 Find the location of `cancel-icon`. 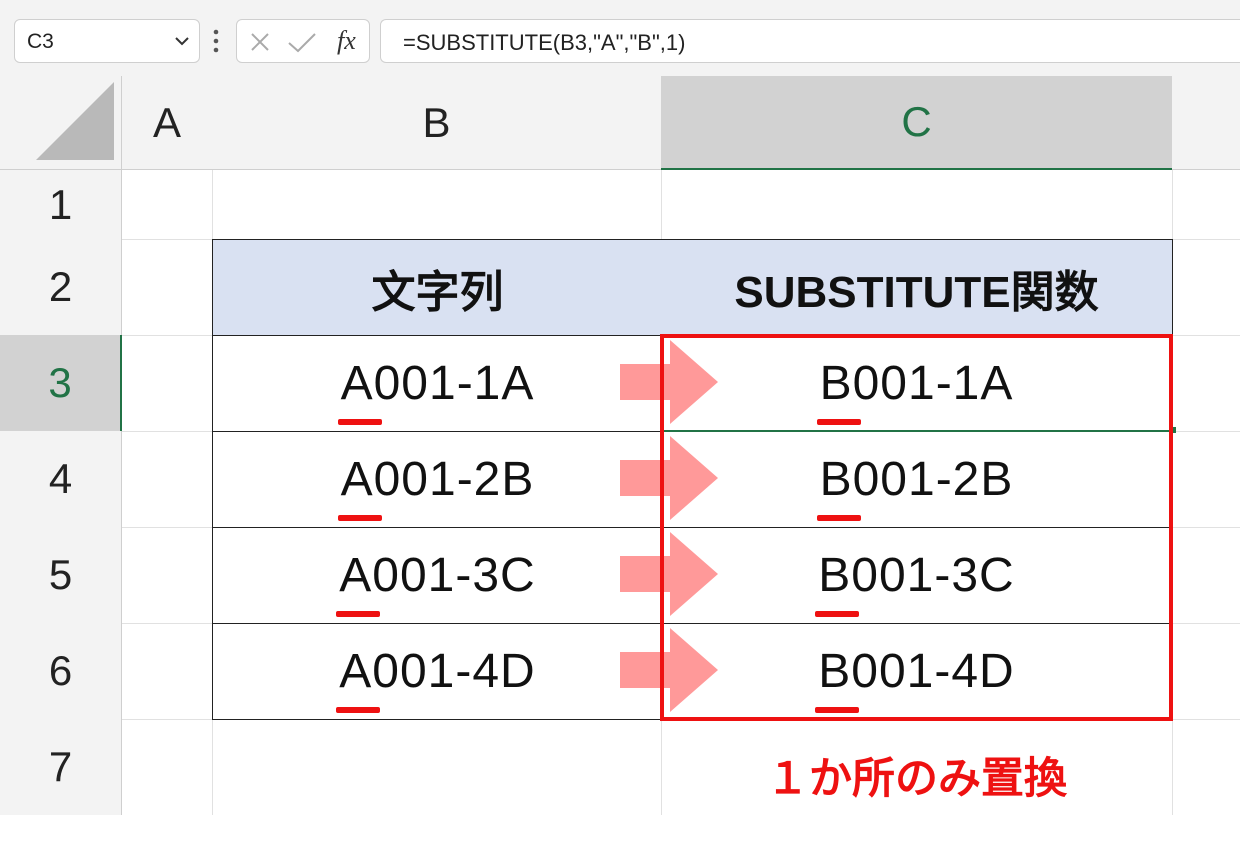

cancel-icon is located at coordinates (260, 42).